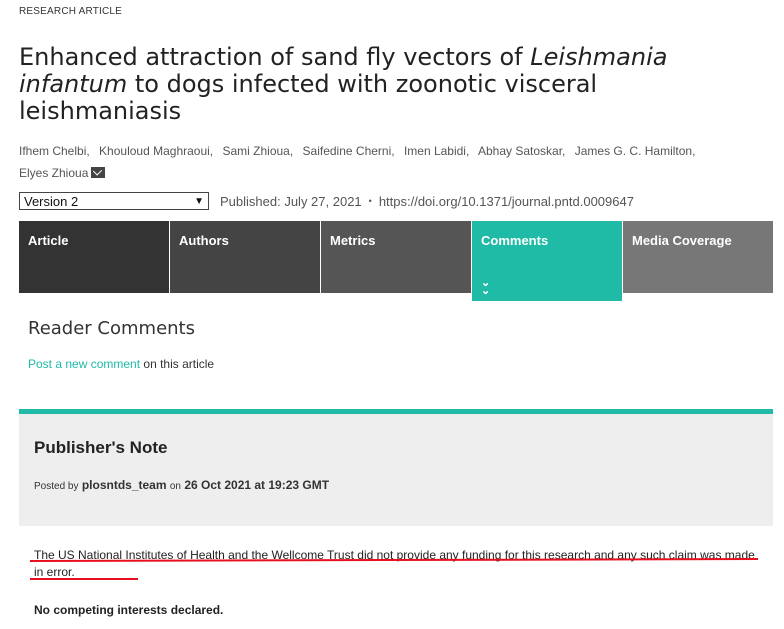 The width and height of the screenshot is (784, 629). What do you see at coordinates (48, 240) in the screenshot?
I see `tab-label: Article` at bounding box center [48, 240].